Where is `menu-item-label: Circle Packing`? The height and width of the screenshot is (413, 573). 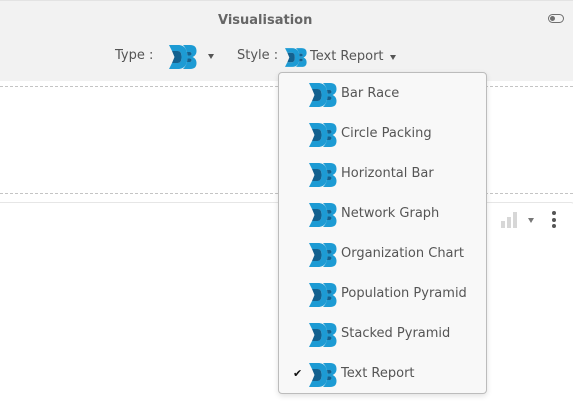
menu-item-label: Circle Packing is located at coordinates (386, 133).